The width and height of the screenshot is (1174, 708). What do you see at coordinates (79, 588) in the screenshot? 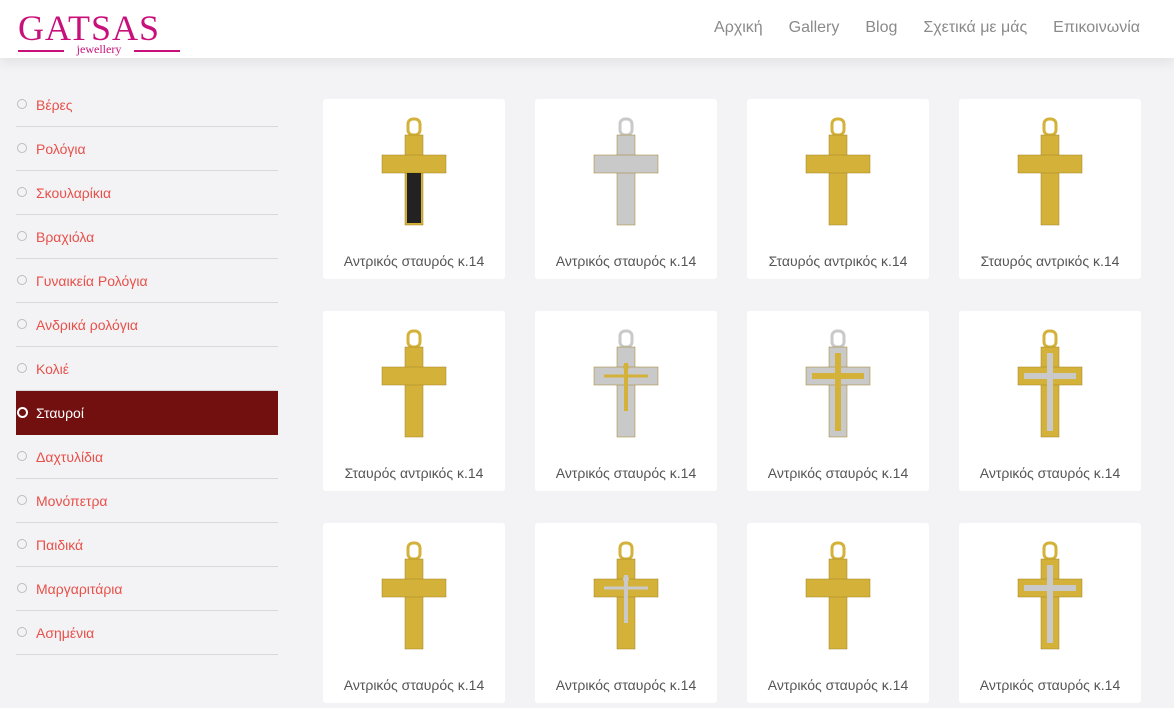
I see `category-label: Μαργαριτάρια` at bounding box center [79, 588].